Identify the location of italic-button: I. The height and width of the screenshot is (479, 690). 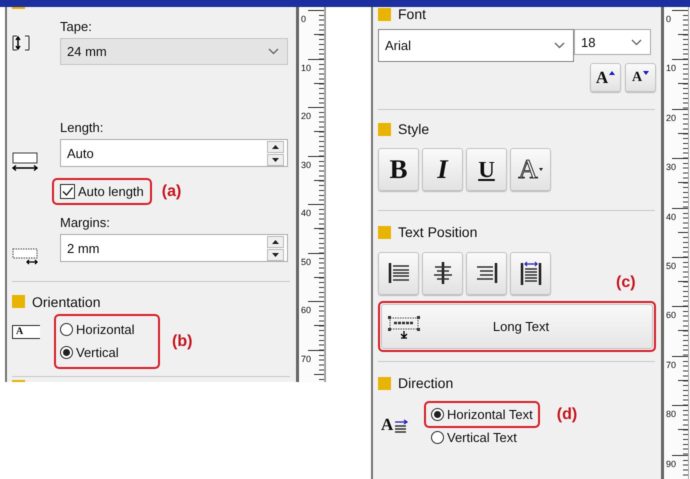
(442, 169).